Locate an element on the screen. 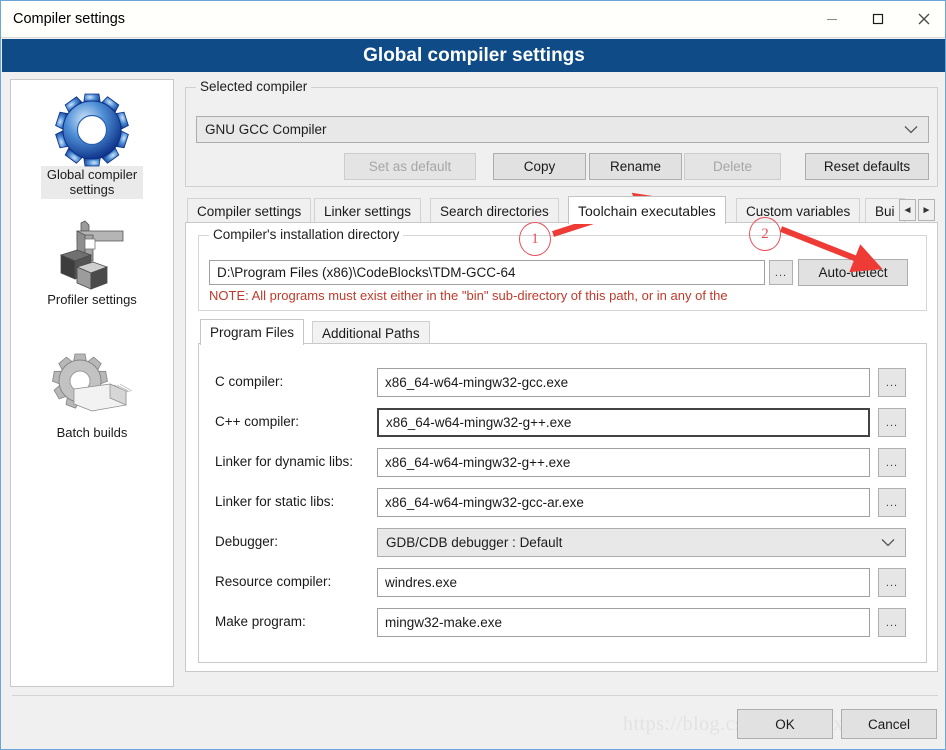 The image size is (946, 750). copy-button: Copy is located at coordinates (539, 166).